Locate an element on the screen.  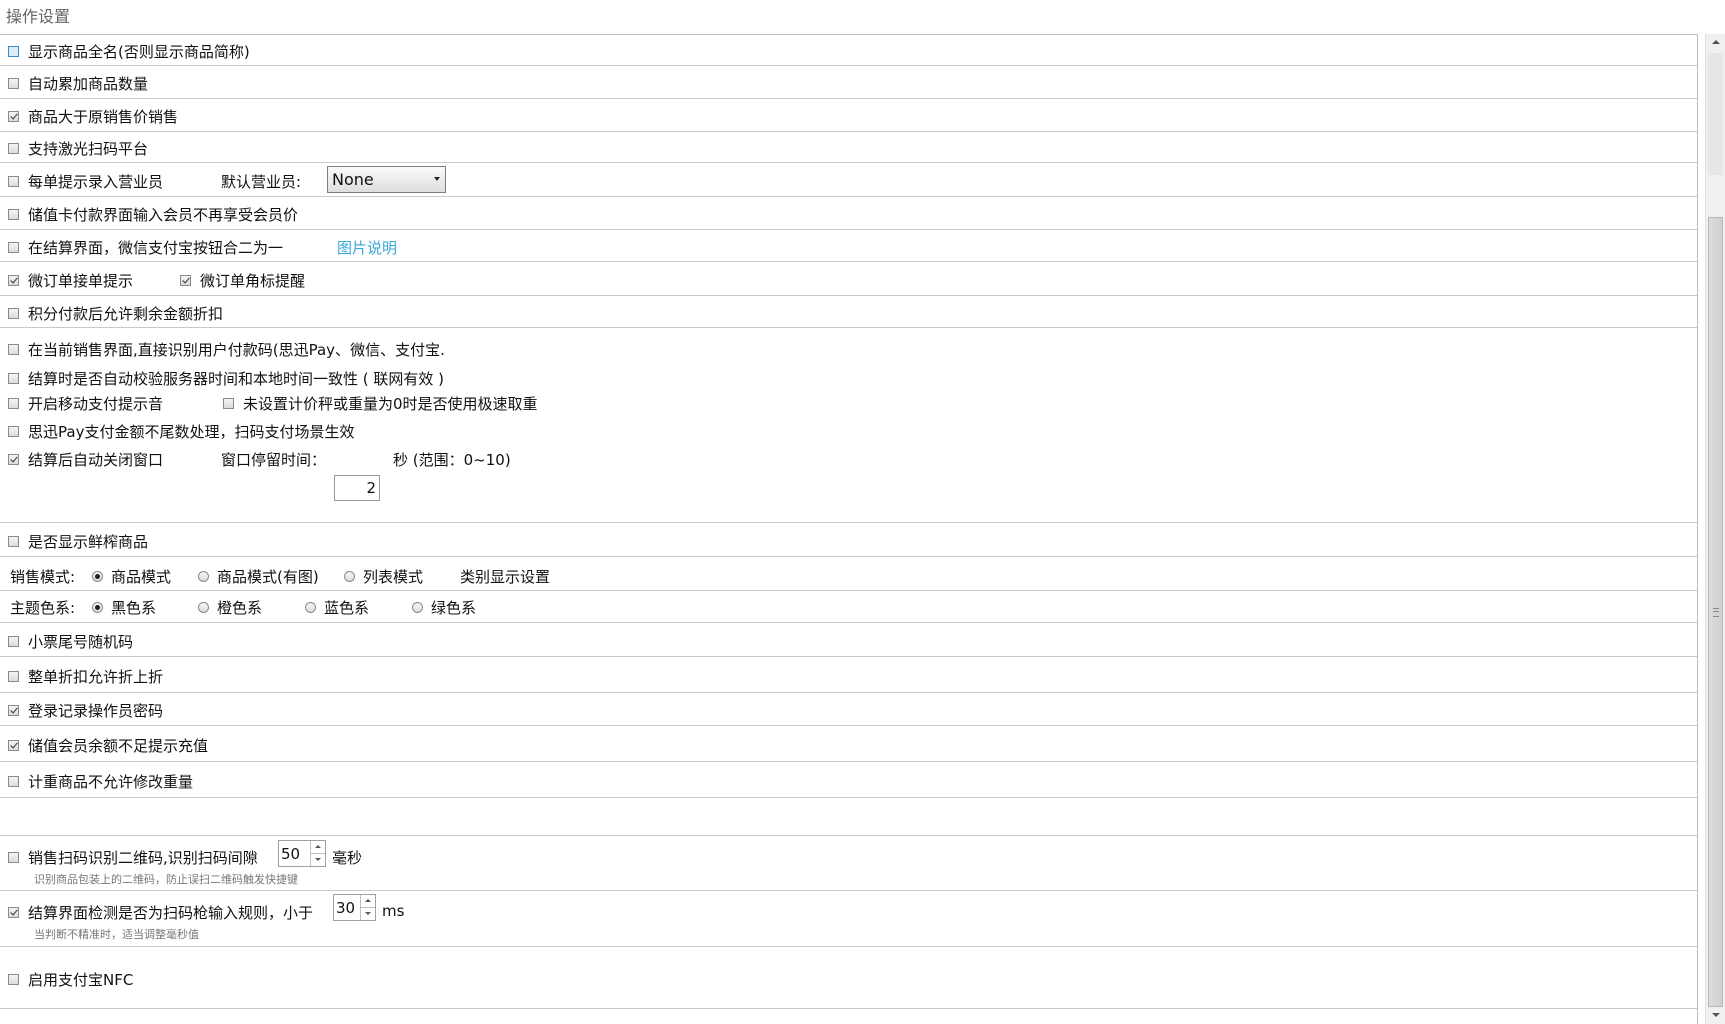
scanner-input-rule-option: 结算界面检测是否为扫码枪输入规则，小于 is located at coordinates (160, 912).